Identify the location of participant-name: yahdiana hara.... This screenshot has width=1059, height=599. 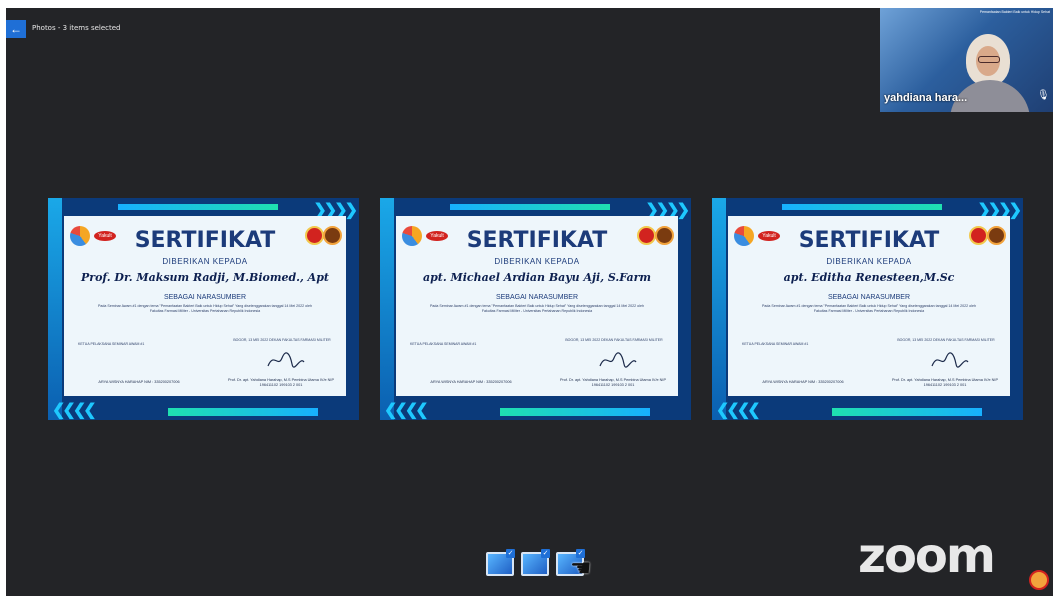
(926, 98).